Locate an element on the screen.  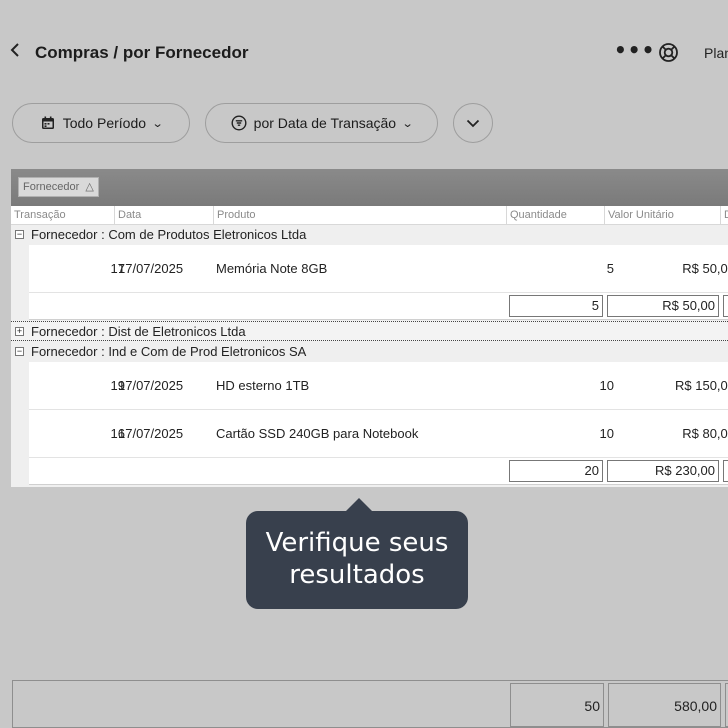
group-tag-fornecedor: Fornecedor △ is located at coordinates (58, 187).